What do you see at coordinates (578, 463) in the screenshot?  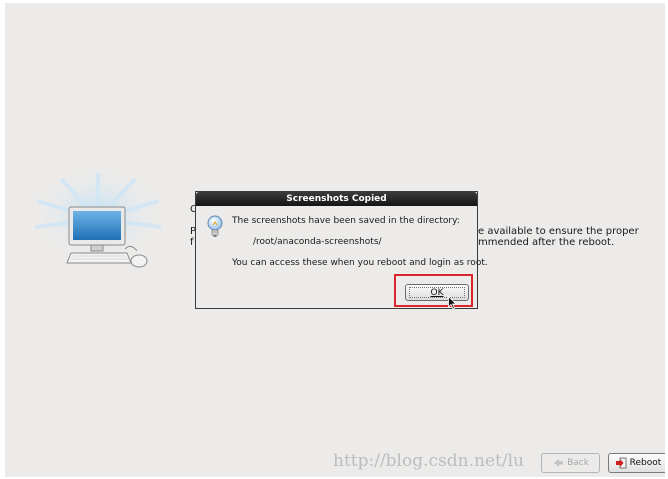 I see `back-button-label: Back` at bounding box center [578, 463].